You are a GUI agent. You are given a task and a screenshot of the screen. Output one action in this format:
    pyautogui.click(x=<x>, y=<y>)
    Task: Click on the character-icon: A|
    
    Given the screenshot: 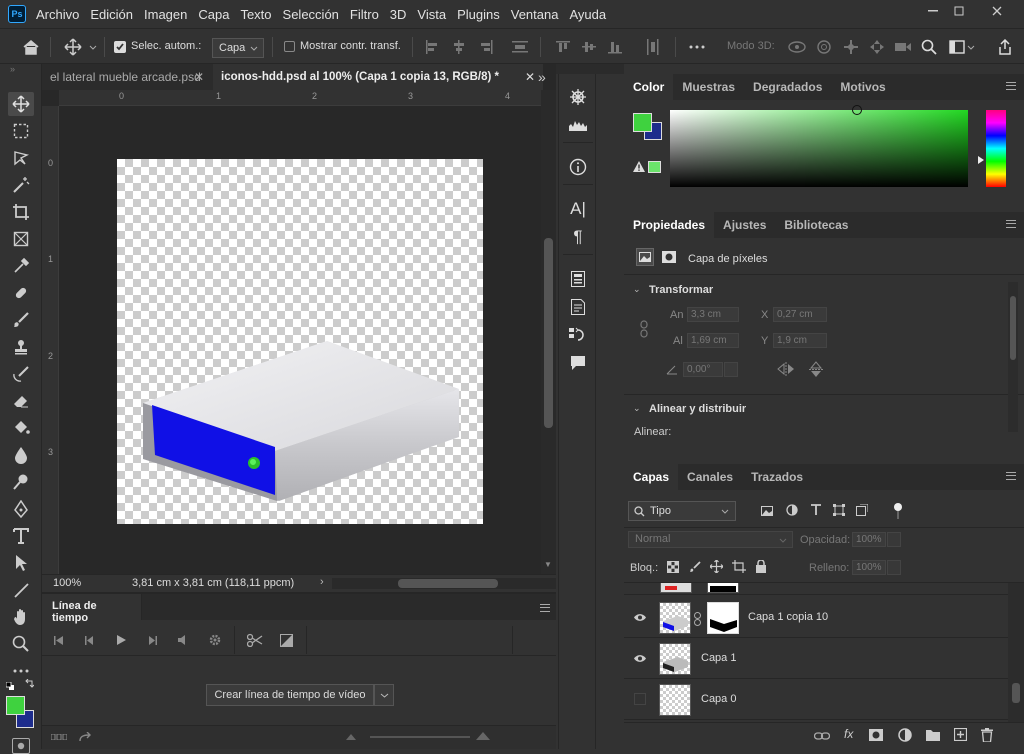 What is the action you would take?
    pyautogui.click(x=578, y=209)
    